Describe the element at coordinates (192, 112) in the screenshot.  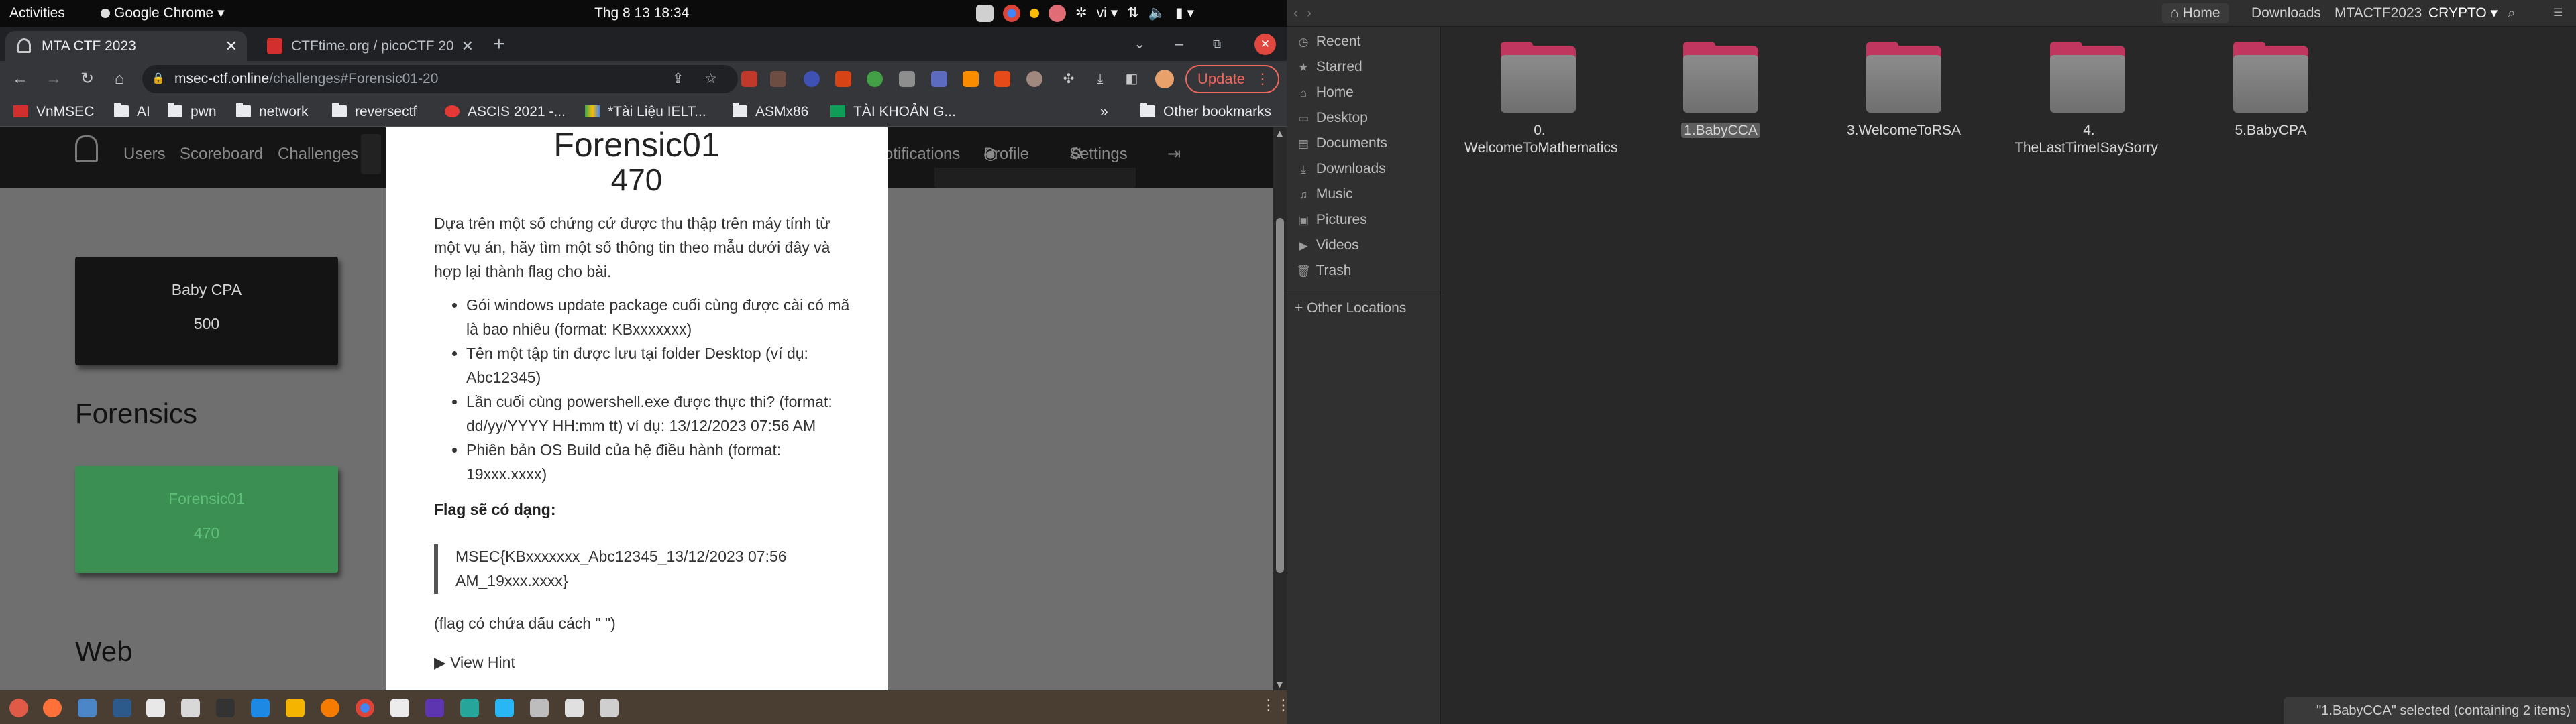
I see `bookmark-folder-pwn: pwn` at that location.